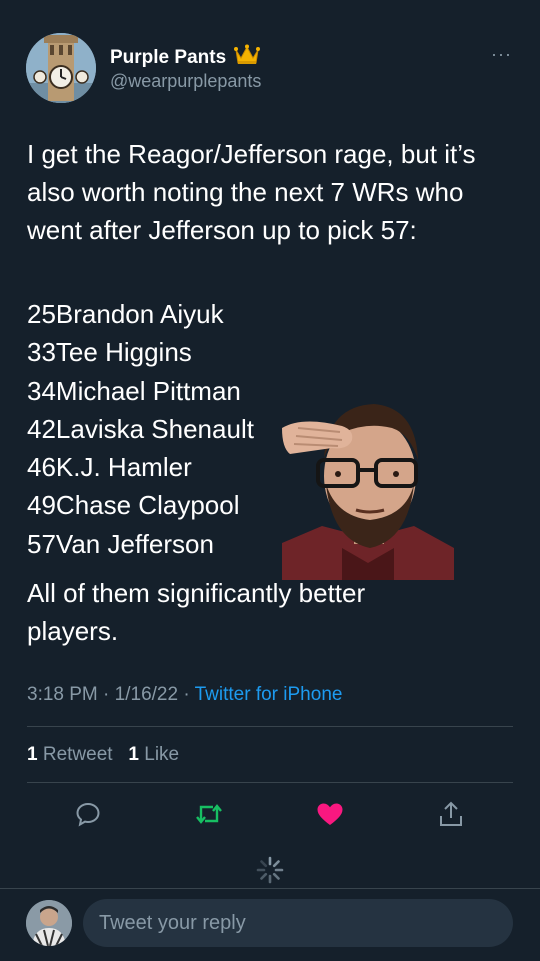 Image resolution: width=540 pixels, height=961 pixels. I want to click on clock-tower-image, so click(61, 68).